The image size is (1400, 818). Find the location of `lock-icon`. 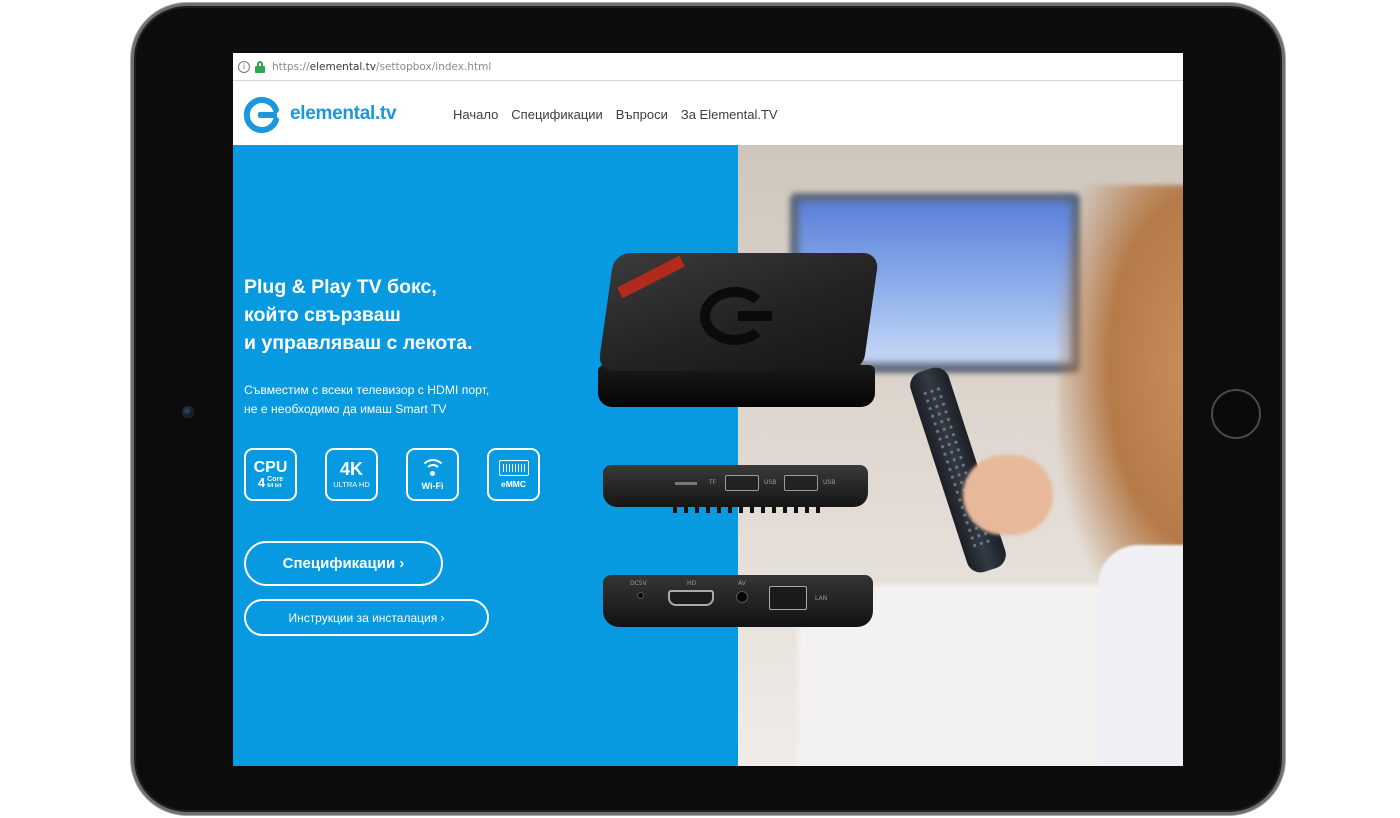

lock-icon is located at coordinates (260, 66).